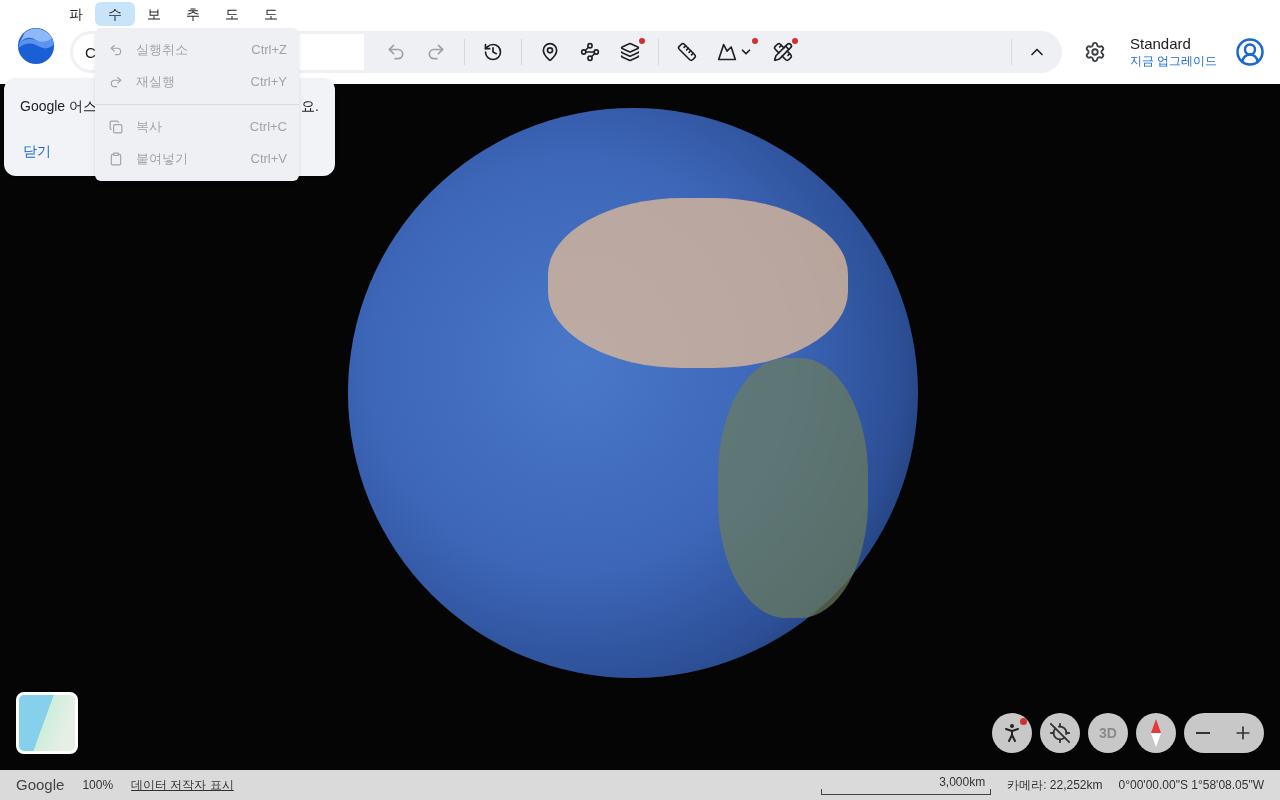 The image size is (1280, 800). I want to click on google-brand: Google, so click(40, 784).